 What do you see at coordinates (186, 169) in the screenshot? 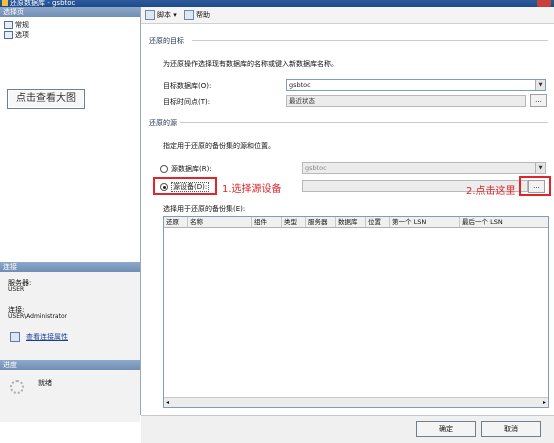
I see `source-database-option: 源数据库(R):` at bounding box center [186, 169].